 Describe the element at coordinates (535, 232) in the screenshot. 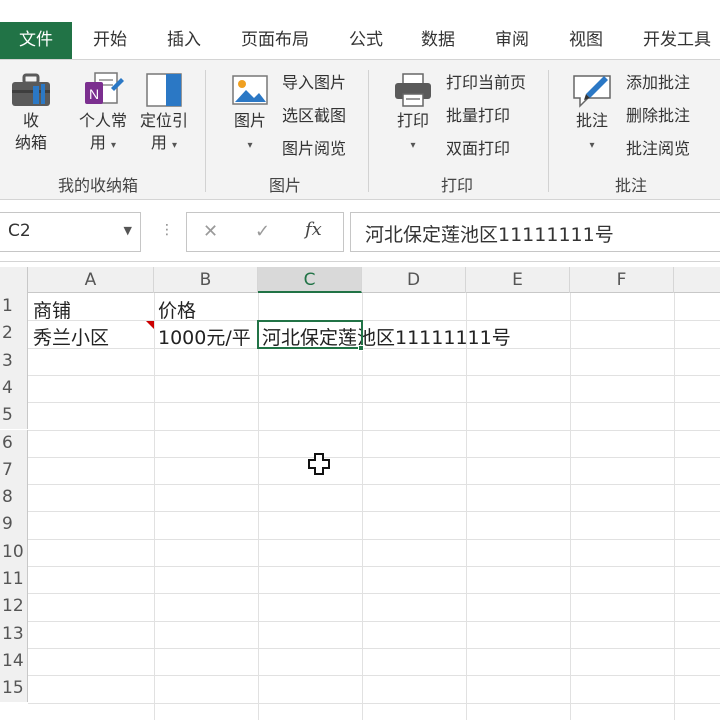

I see `formula-input: 河北保定莲池区11111111号` at that location.